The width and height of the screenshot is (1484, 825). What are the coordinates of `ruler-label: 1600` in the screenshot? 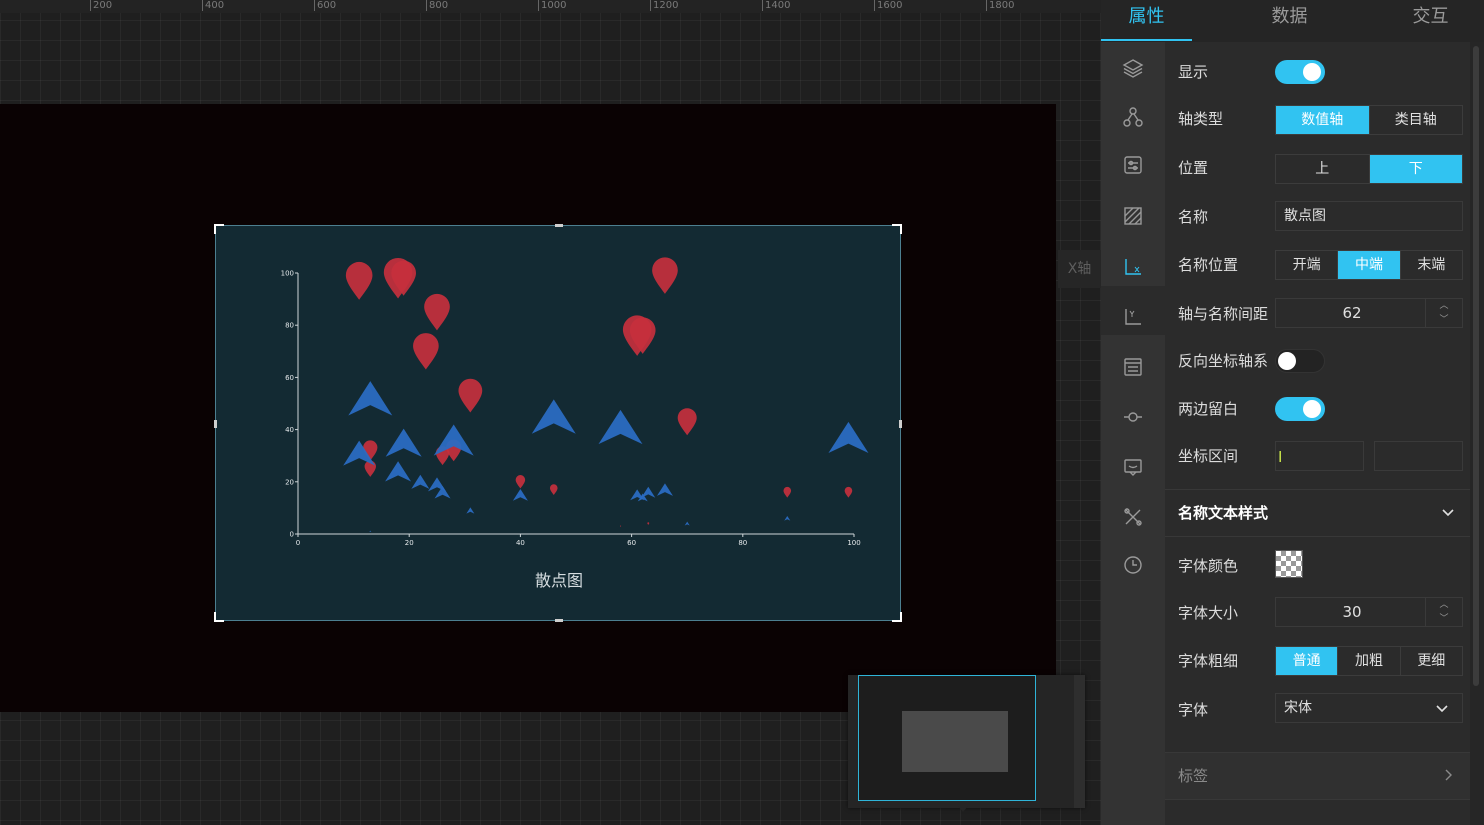 It's located at (888, 5).